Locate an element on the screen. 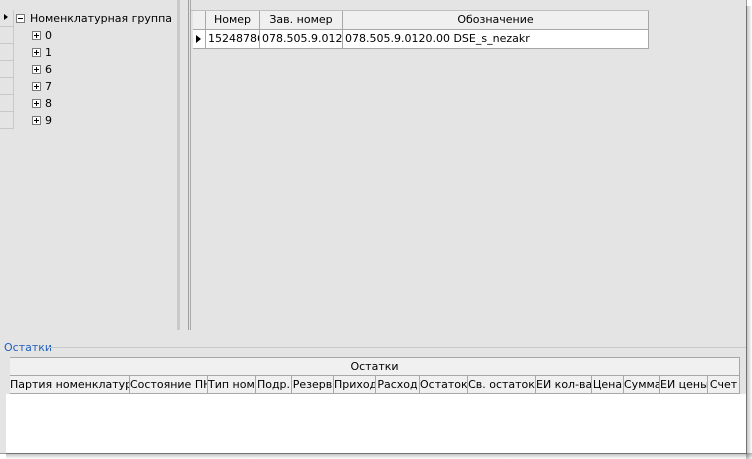 This screenshot has width=752, height=459. splitter-edge is located at coordinates (188, 165).